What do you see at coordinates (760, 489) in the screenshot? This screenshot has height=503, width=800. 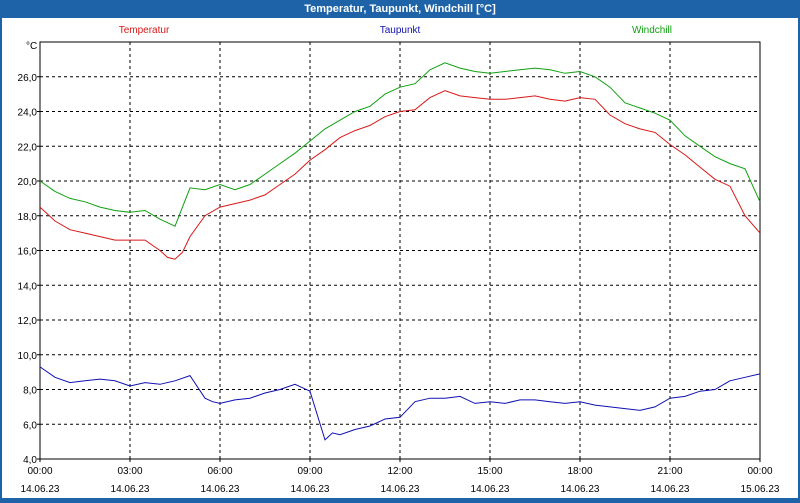 I see `x-tick-label-date: 15.06.23` at bounding box center [760, 489].